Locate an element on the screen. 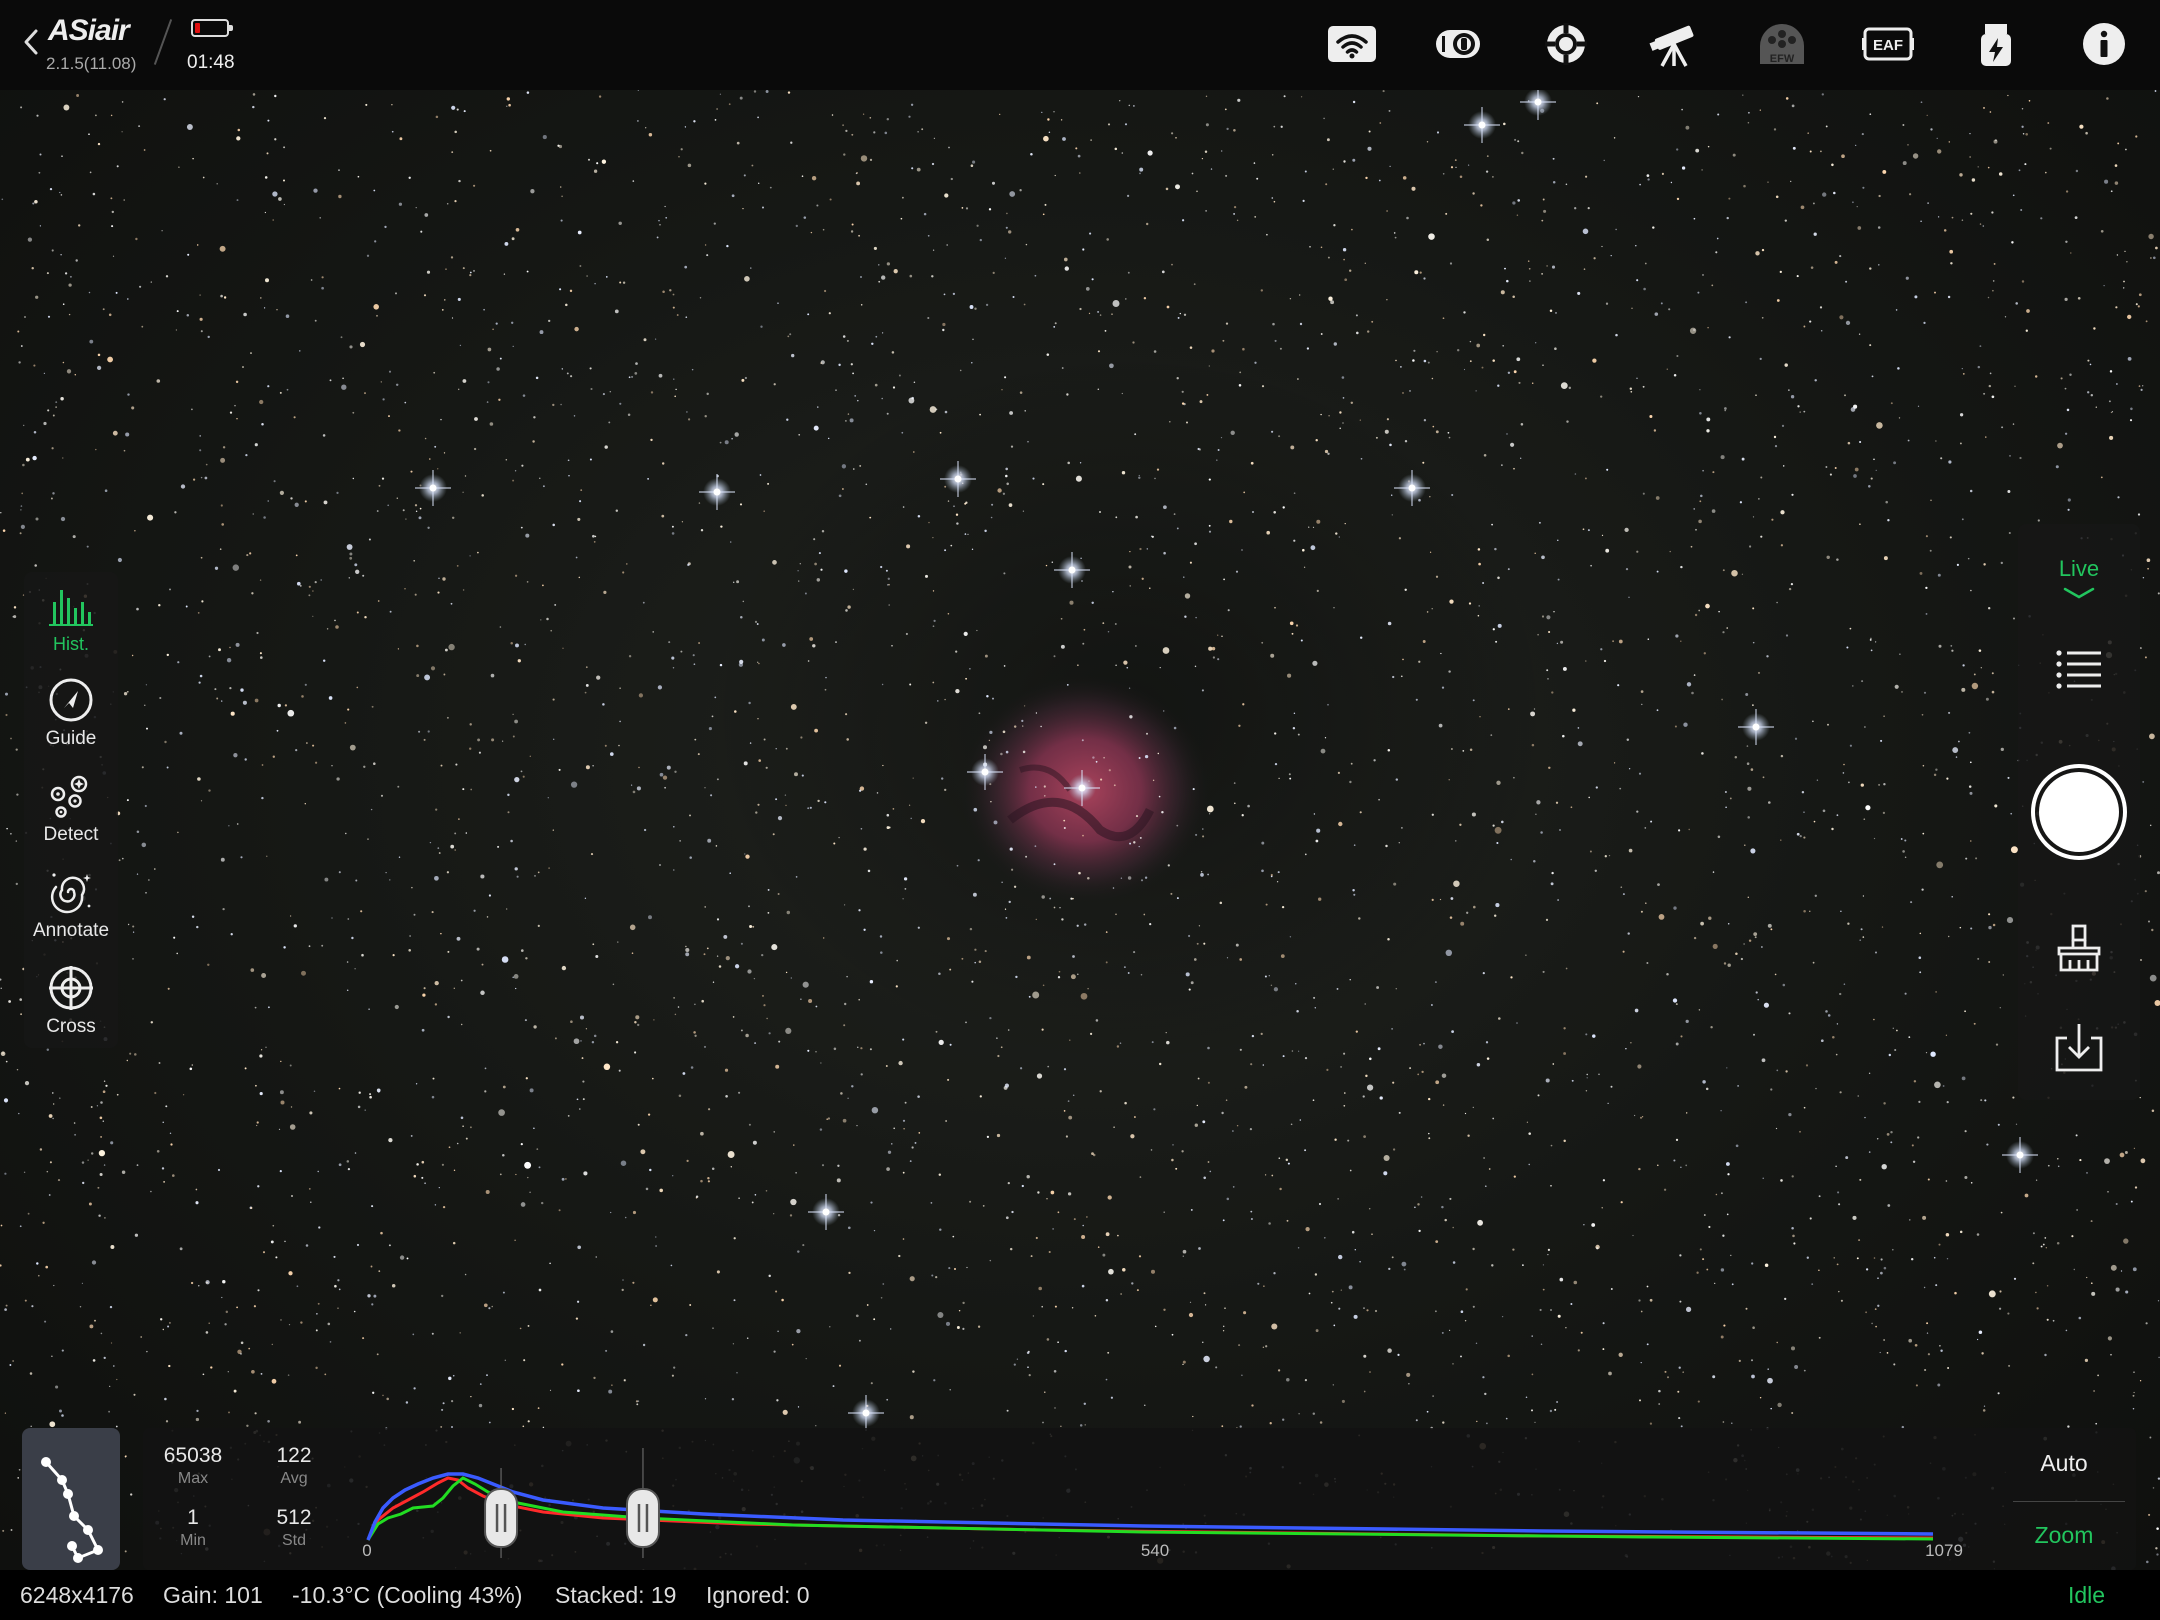 The image size is (2160, 1620). left-tool-panel: Hist. Guide Detect Annotate Cross is located at coordinates (71, 810).